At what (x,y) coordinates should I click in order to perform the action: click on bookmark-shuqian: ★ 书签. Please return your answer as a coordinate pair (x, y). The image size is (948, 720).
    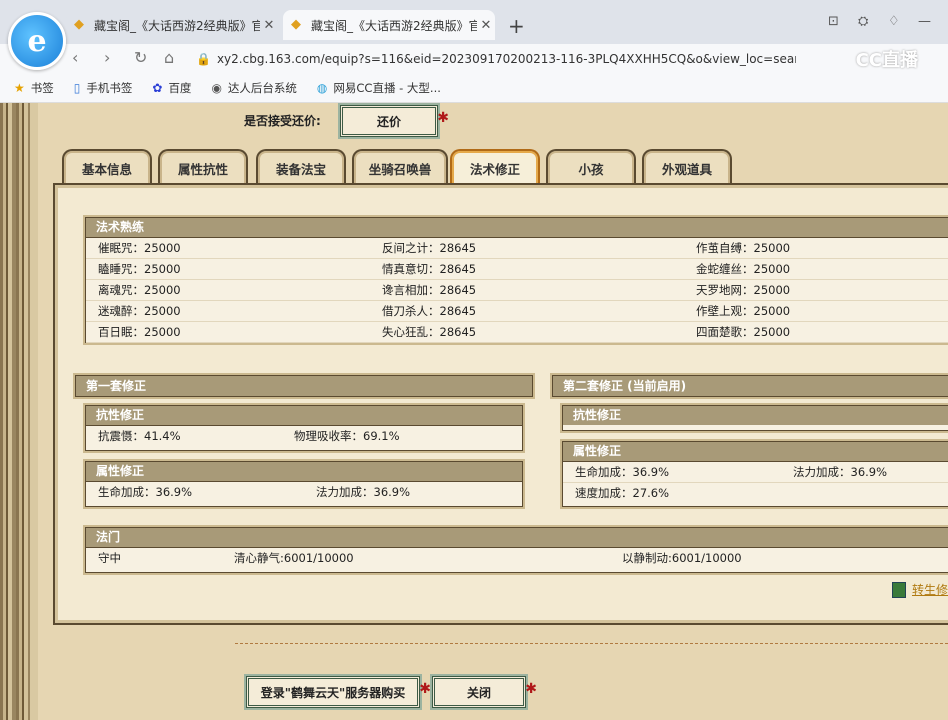
    Looking at the image, I should click on (34, 88).